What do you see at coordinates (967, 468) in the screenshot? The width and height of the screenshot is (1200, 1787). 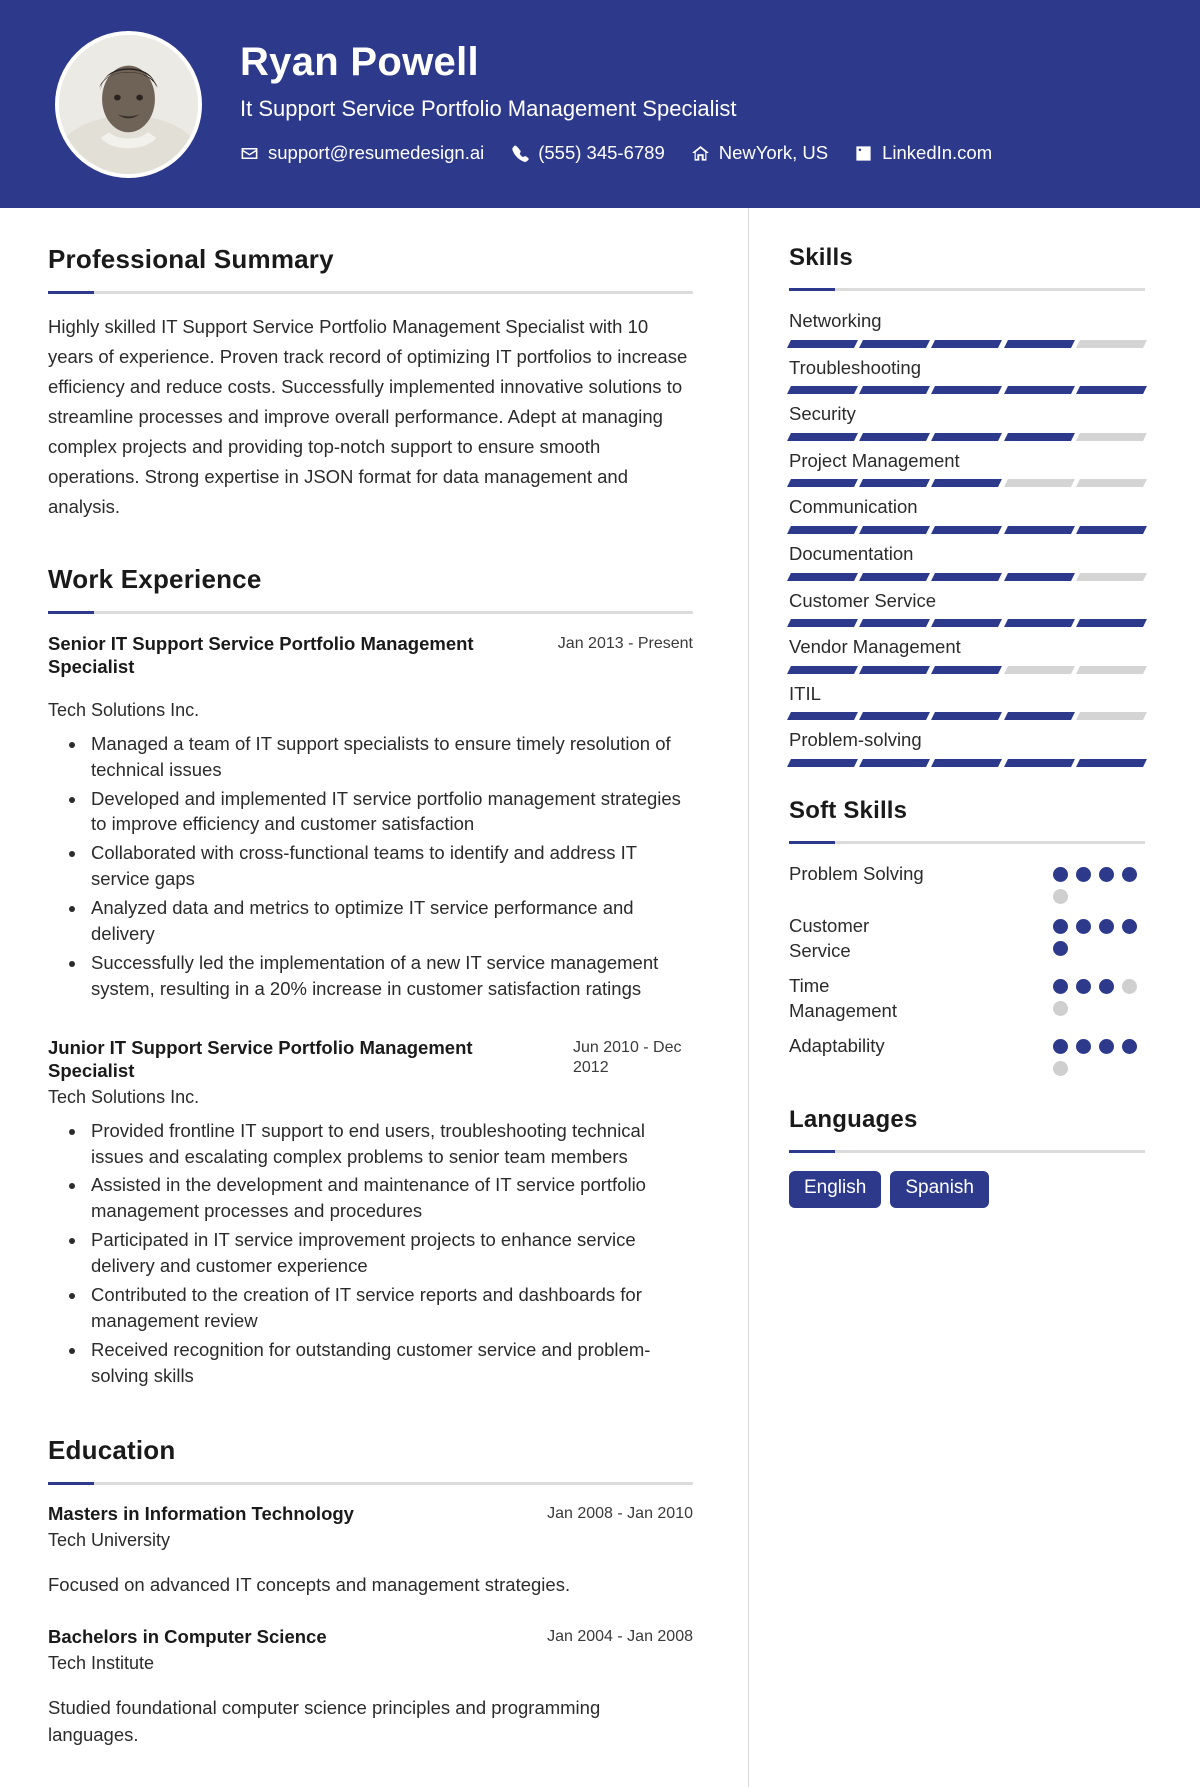 I see `skill-item: Project Management` at bounding box center [967, 468].